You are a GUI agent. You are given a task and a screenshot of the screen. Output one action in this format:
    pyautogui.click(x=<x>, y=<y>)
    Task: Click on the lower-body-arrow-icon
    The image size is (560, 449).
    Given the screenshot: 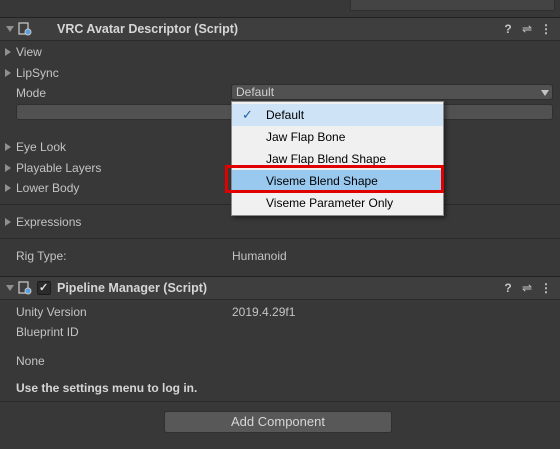 What is the action you would take?
    pyautogui.click(x=8, y=188)
    